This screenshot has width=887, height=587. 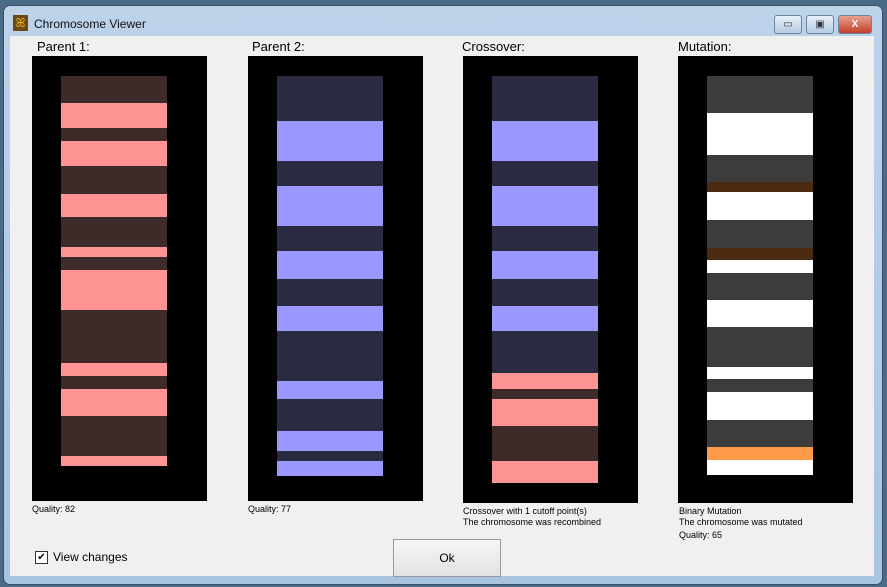 What do you see at coordinates (20, 23) in the screenshot?
I see `app-icon: ꕤ` at bounding box center [20, 23].